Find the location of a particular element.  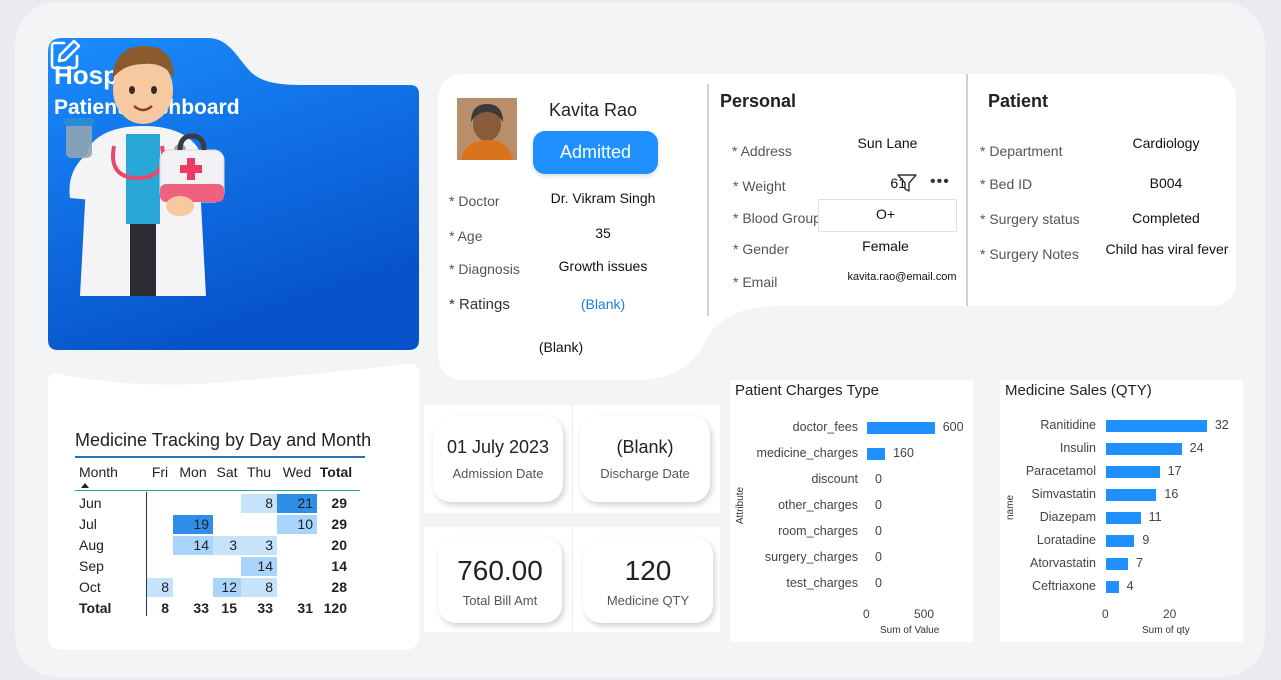

matrix-cell: 10 is located at coordinates (297, 524).